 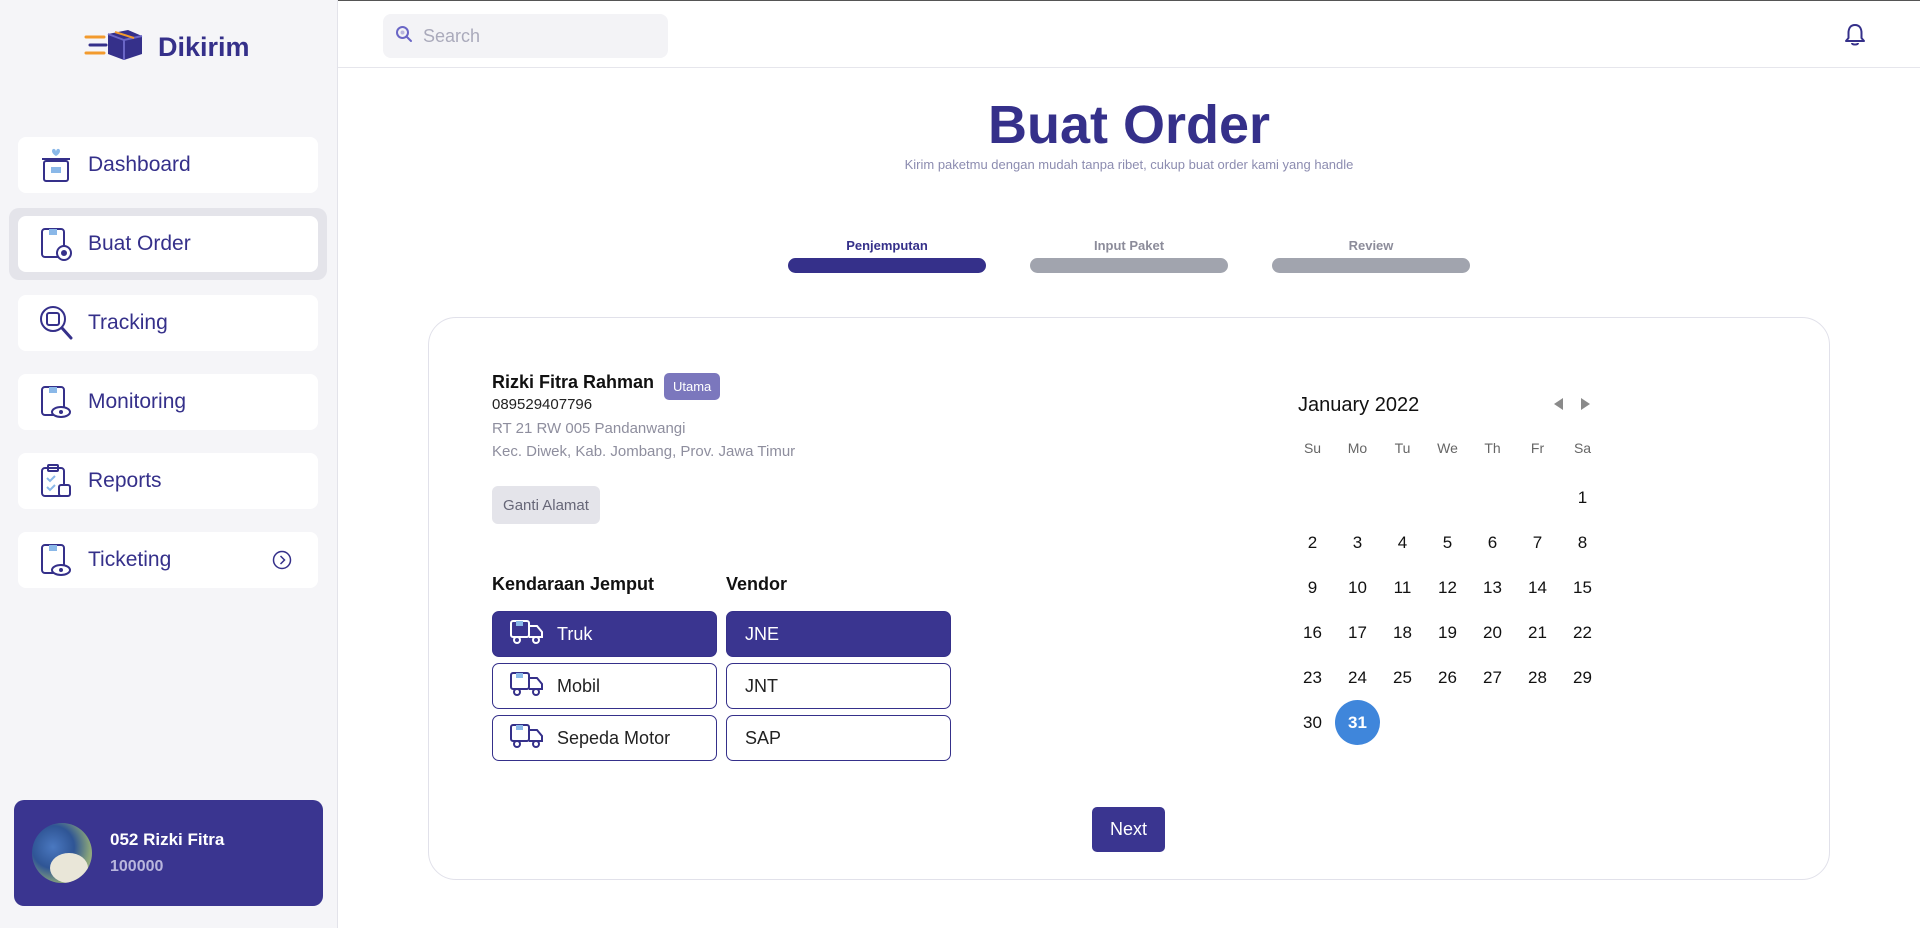 What do you see at coordinates (139, 243) in the screenshot?
I see `sidebar-item-label: Buat Order` at bounding box center [139, 243].